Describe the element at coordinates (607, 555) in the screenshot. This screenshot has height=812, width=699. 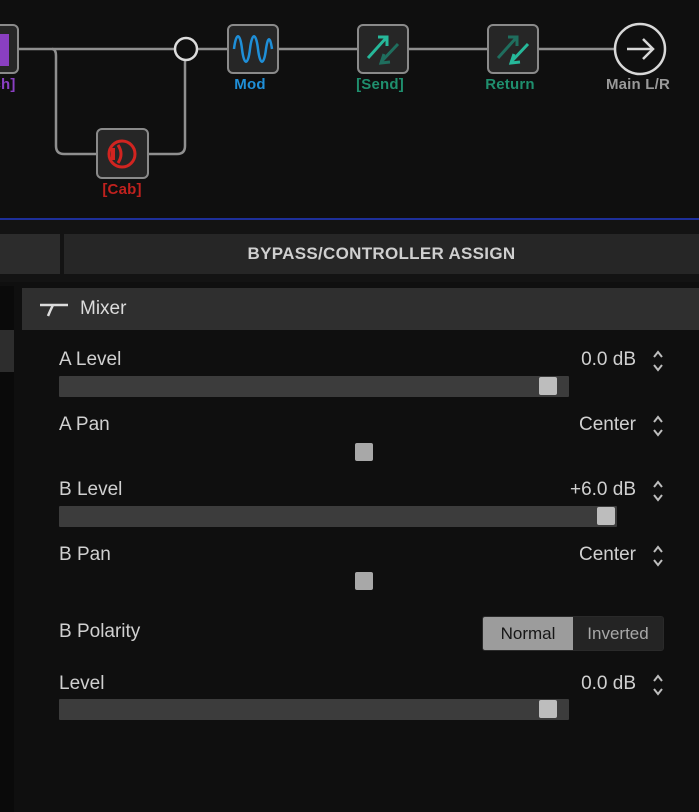
I see `b-pan-value: Center` at that location.